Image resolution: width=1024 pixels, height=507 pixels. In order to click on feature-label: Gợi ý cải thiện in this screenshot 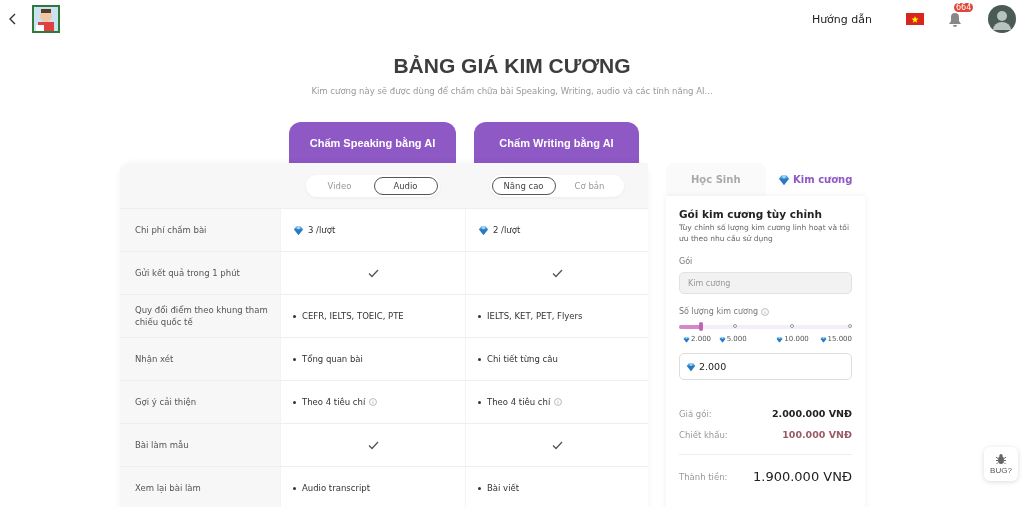, I will do `click(166, 402)`.